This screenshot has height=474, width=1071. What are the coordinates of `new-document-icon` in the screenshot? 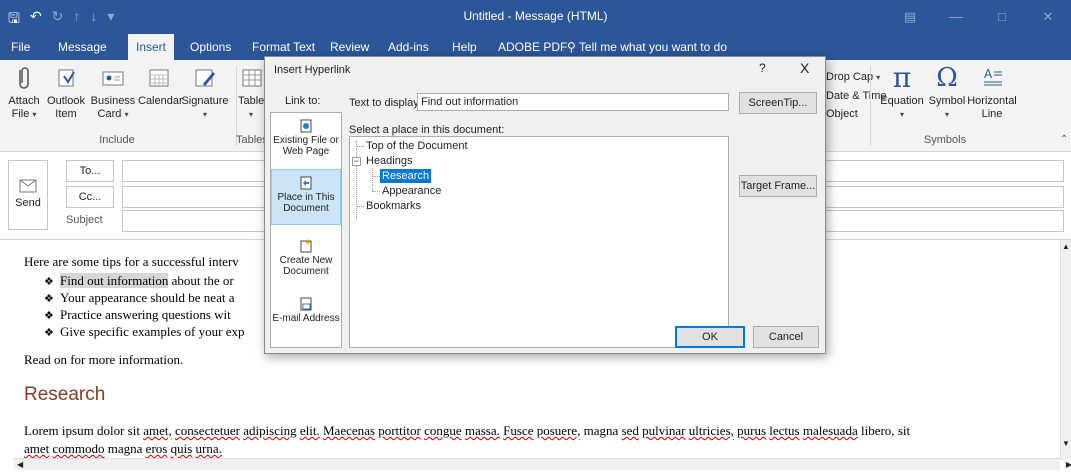 It's located at (306, 246).